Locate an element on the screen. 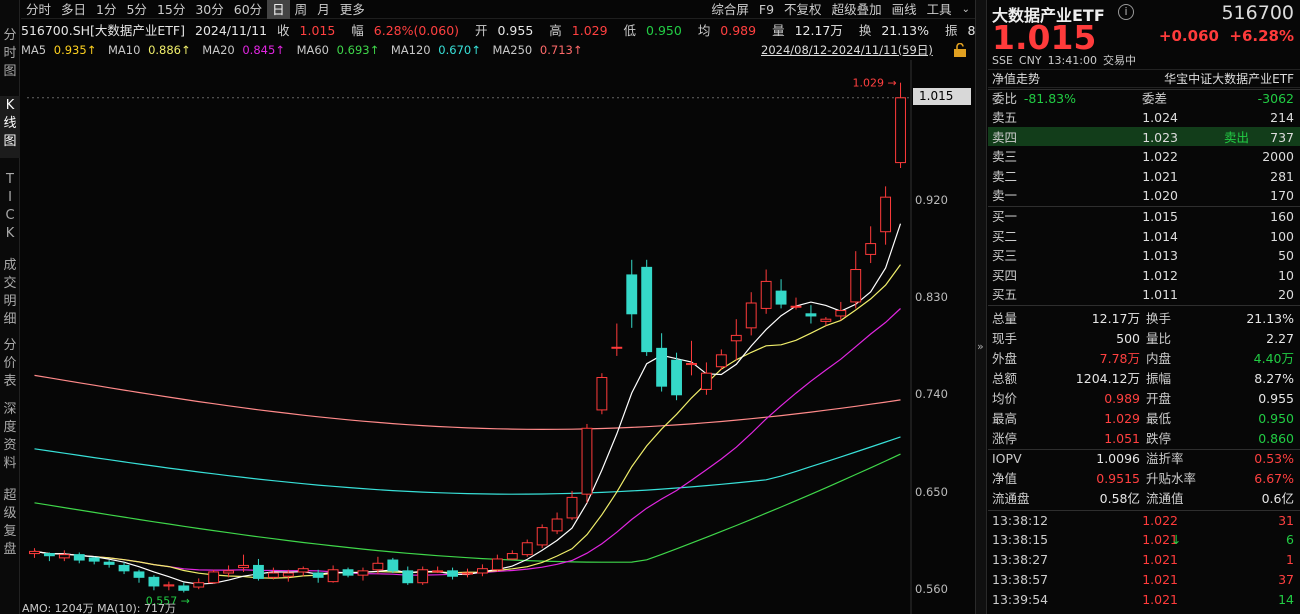  ask-price: 1.020 is located at coordinates (1160, 196).